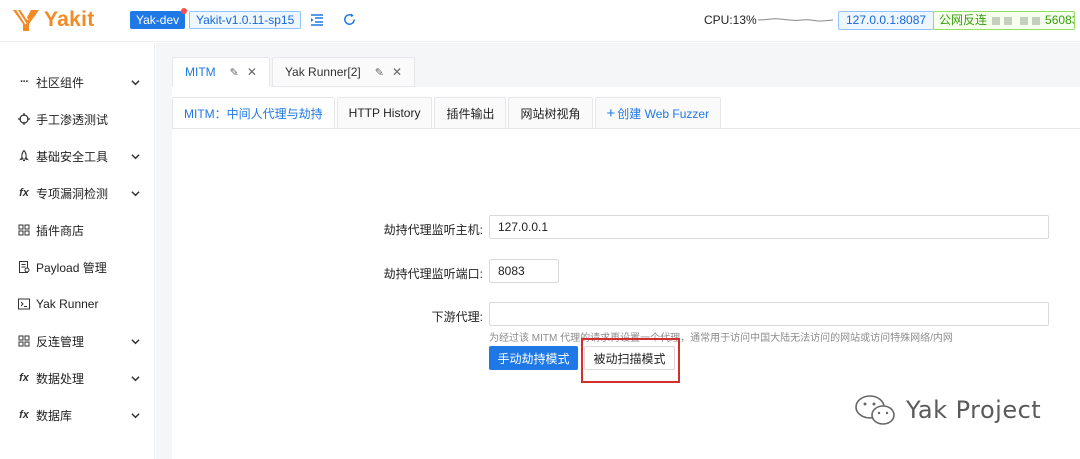 The height and width of the screenshot is (459, 1080). I want to click on sidebar-item-label: Yak Runner, so click(67, 304).